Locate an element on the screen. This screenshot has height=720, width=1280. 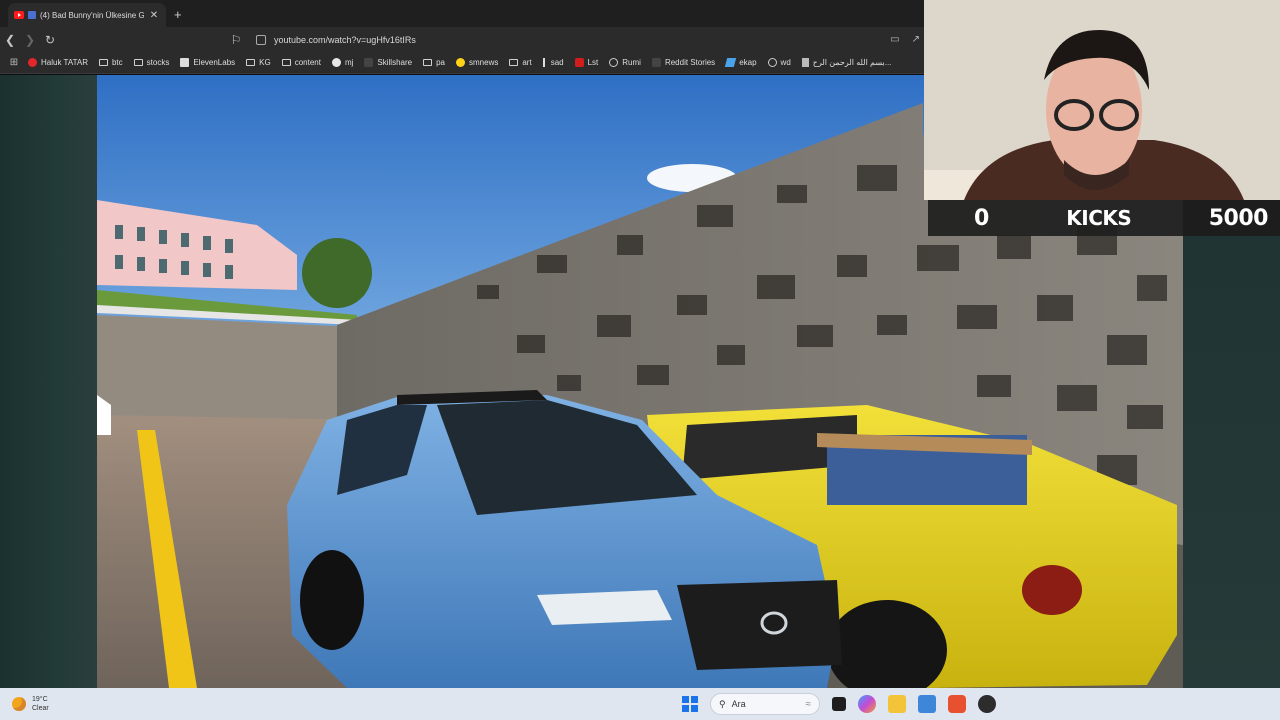
bookmark-label: Skillshare is located at coordinates (395, 62).